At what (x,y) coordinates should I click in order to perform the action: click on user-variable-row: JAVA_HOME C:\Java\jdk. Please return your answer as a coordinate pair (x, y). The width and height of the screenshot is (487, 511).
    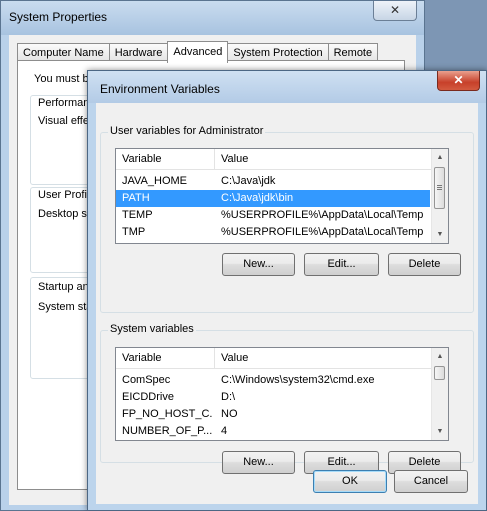
    Looking at the image, I should click on (273, 181).